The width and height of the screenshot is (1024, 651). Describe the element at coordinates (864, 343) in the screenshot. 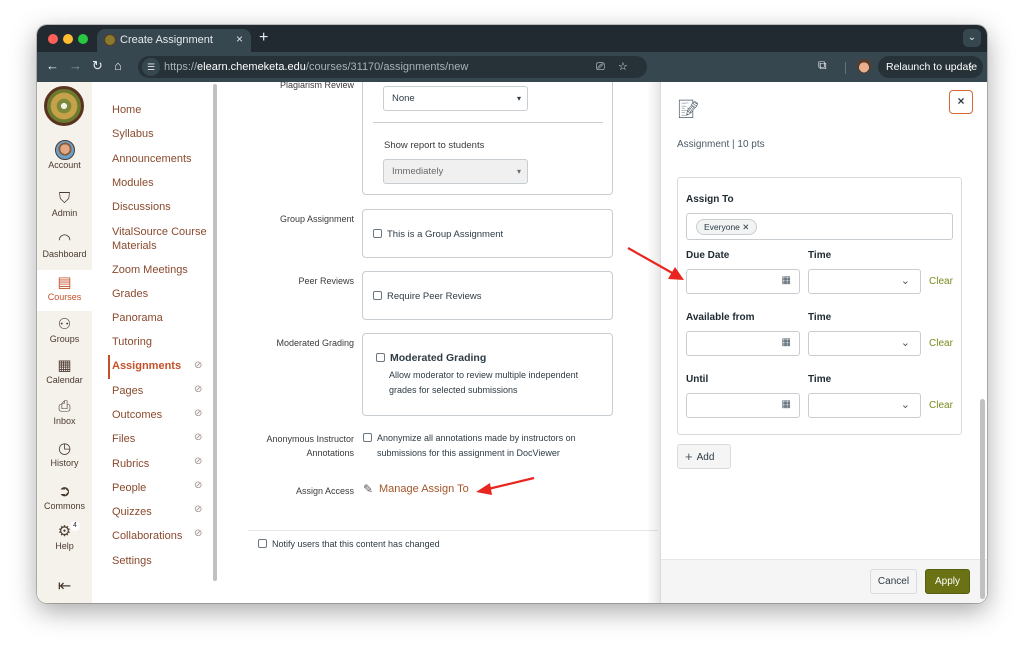

I see `available-from-time-select: ⌄` at that location.